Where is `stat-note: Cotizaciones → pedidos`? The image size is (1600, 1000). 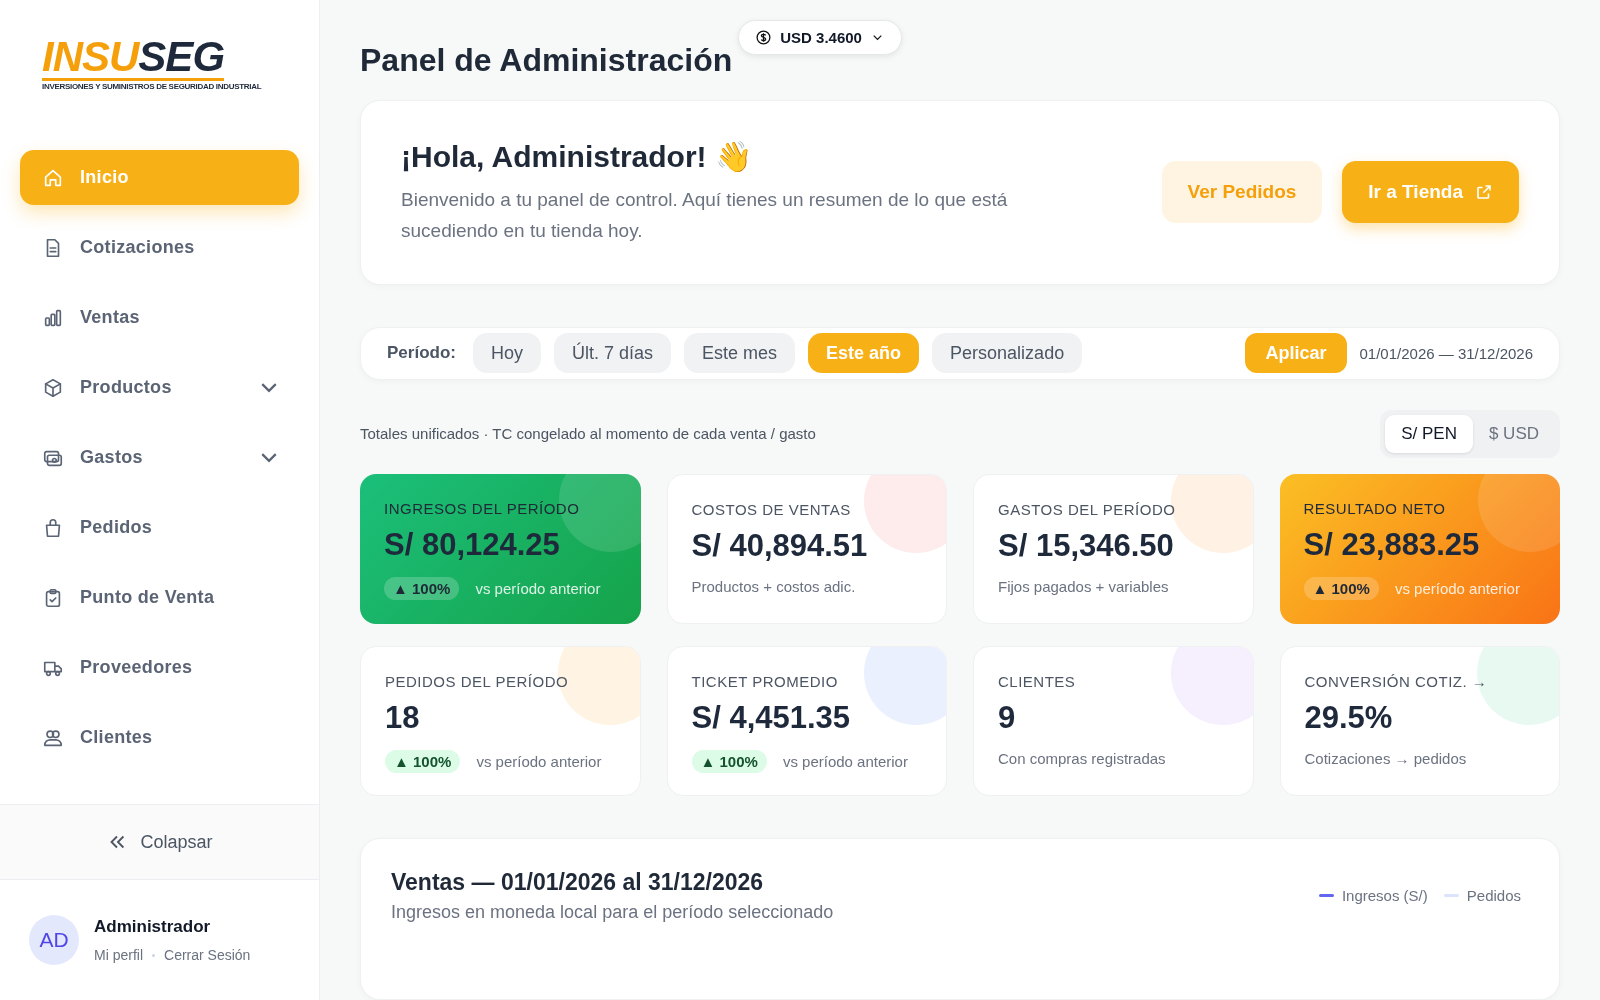 stat-note: Cotizaciones → pedidos is located at coordinates (1385, 758).